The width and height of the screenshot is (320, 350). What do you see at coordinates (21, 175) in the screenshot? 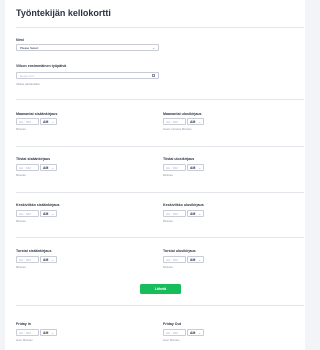
I see `tuesday-in-sub: Minutes` at bounding box center [21, 175].